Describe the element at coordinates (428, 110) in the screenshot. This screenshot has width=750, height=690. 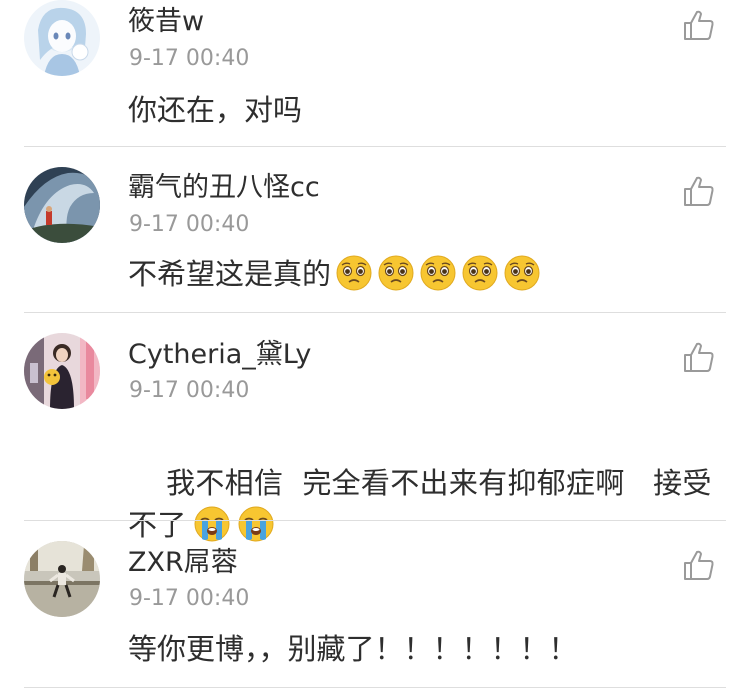
I see `comment-text: 你还在，对吗` at that location.